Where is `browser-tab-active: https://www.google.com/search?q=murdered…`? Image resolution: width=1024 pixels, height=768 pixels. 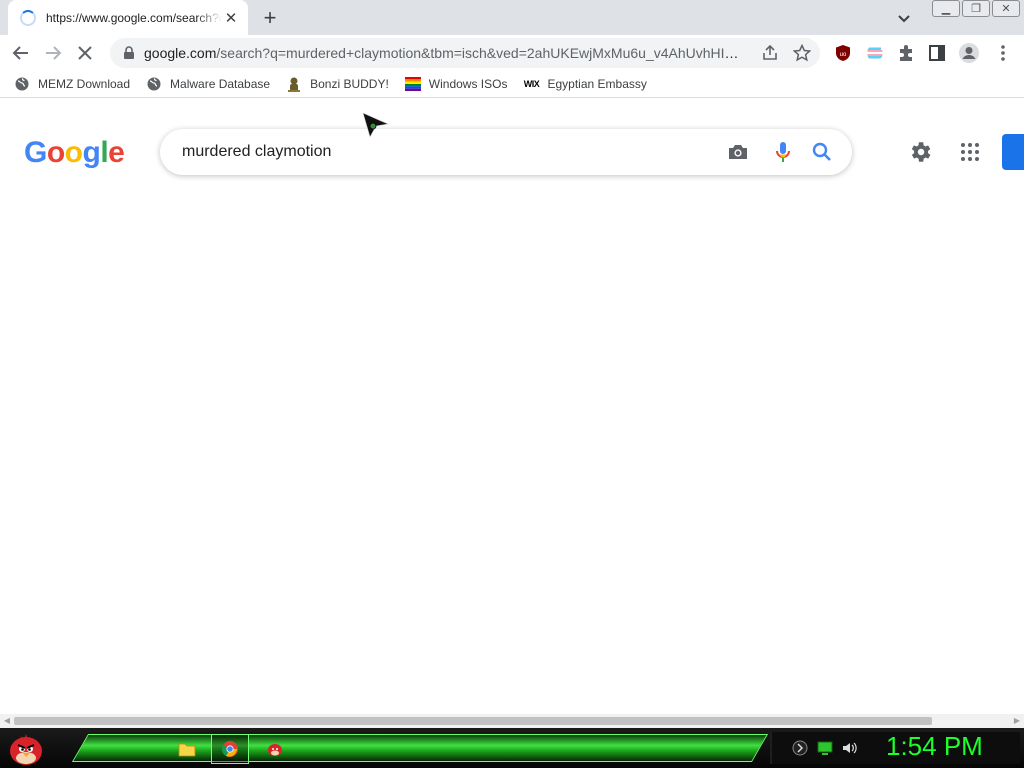 browser-tab-active: https://www.google.com/search?q=murdered… is located at coordinates (128, 17).